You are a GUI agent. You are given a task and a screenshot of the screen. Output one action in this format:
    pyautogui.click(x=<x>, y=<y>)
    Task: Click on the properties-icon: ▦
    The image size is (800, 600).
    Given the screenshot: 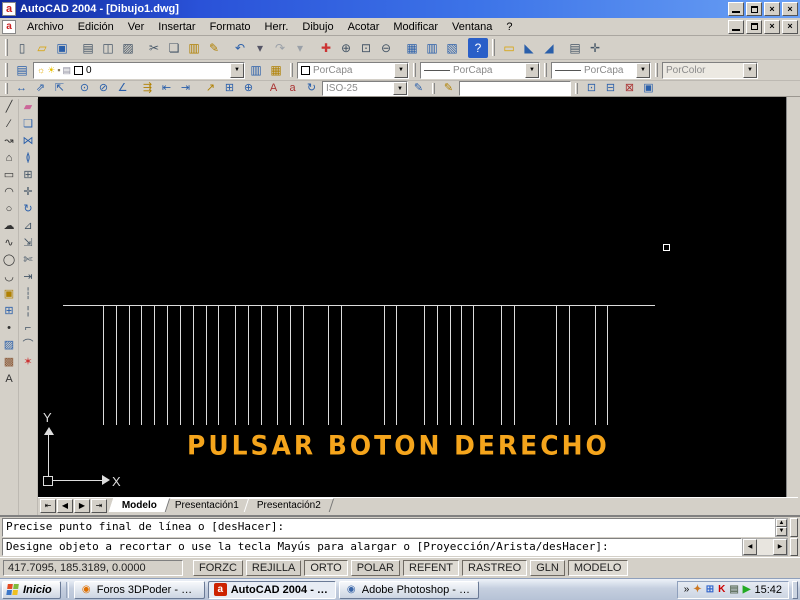 What is the action you would take?
    pyautogui.click(x=412, y=48)
    